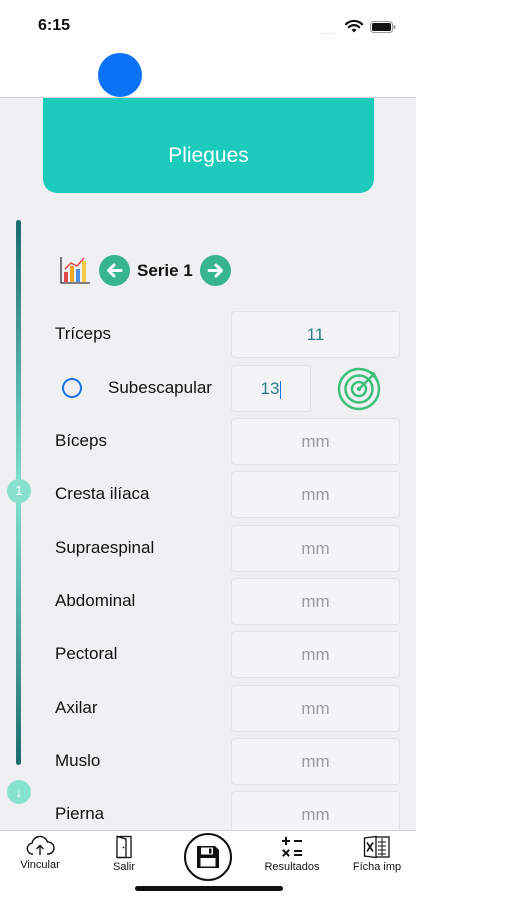 The image size is (507, 900). I want to click on measurement-row-axilar: Axilar mm, so click(208, 709).